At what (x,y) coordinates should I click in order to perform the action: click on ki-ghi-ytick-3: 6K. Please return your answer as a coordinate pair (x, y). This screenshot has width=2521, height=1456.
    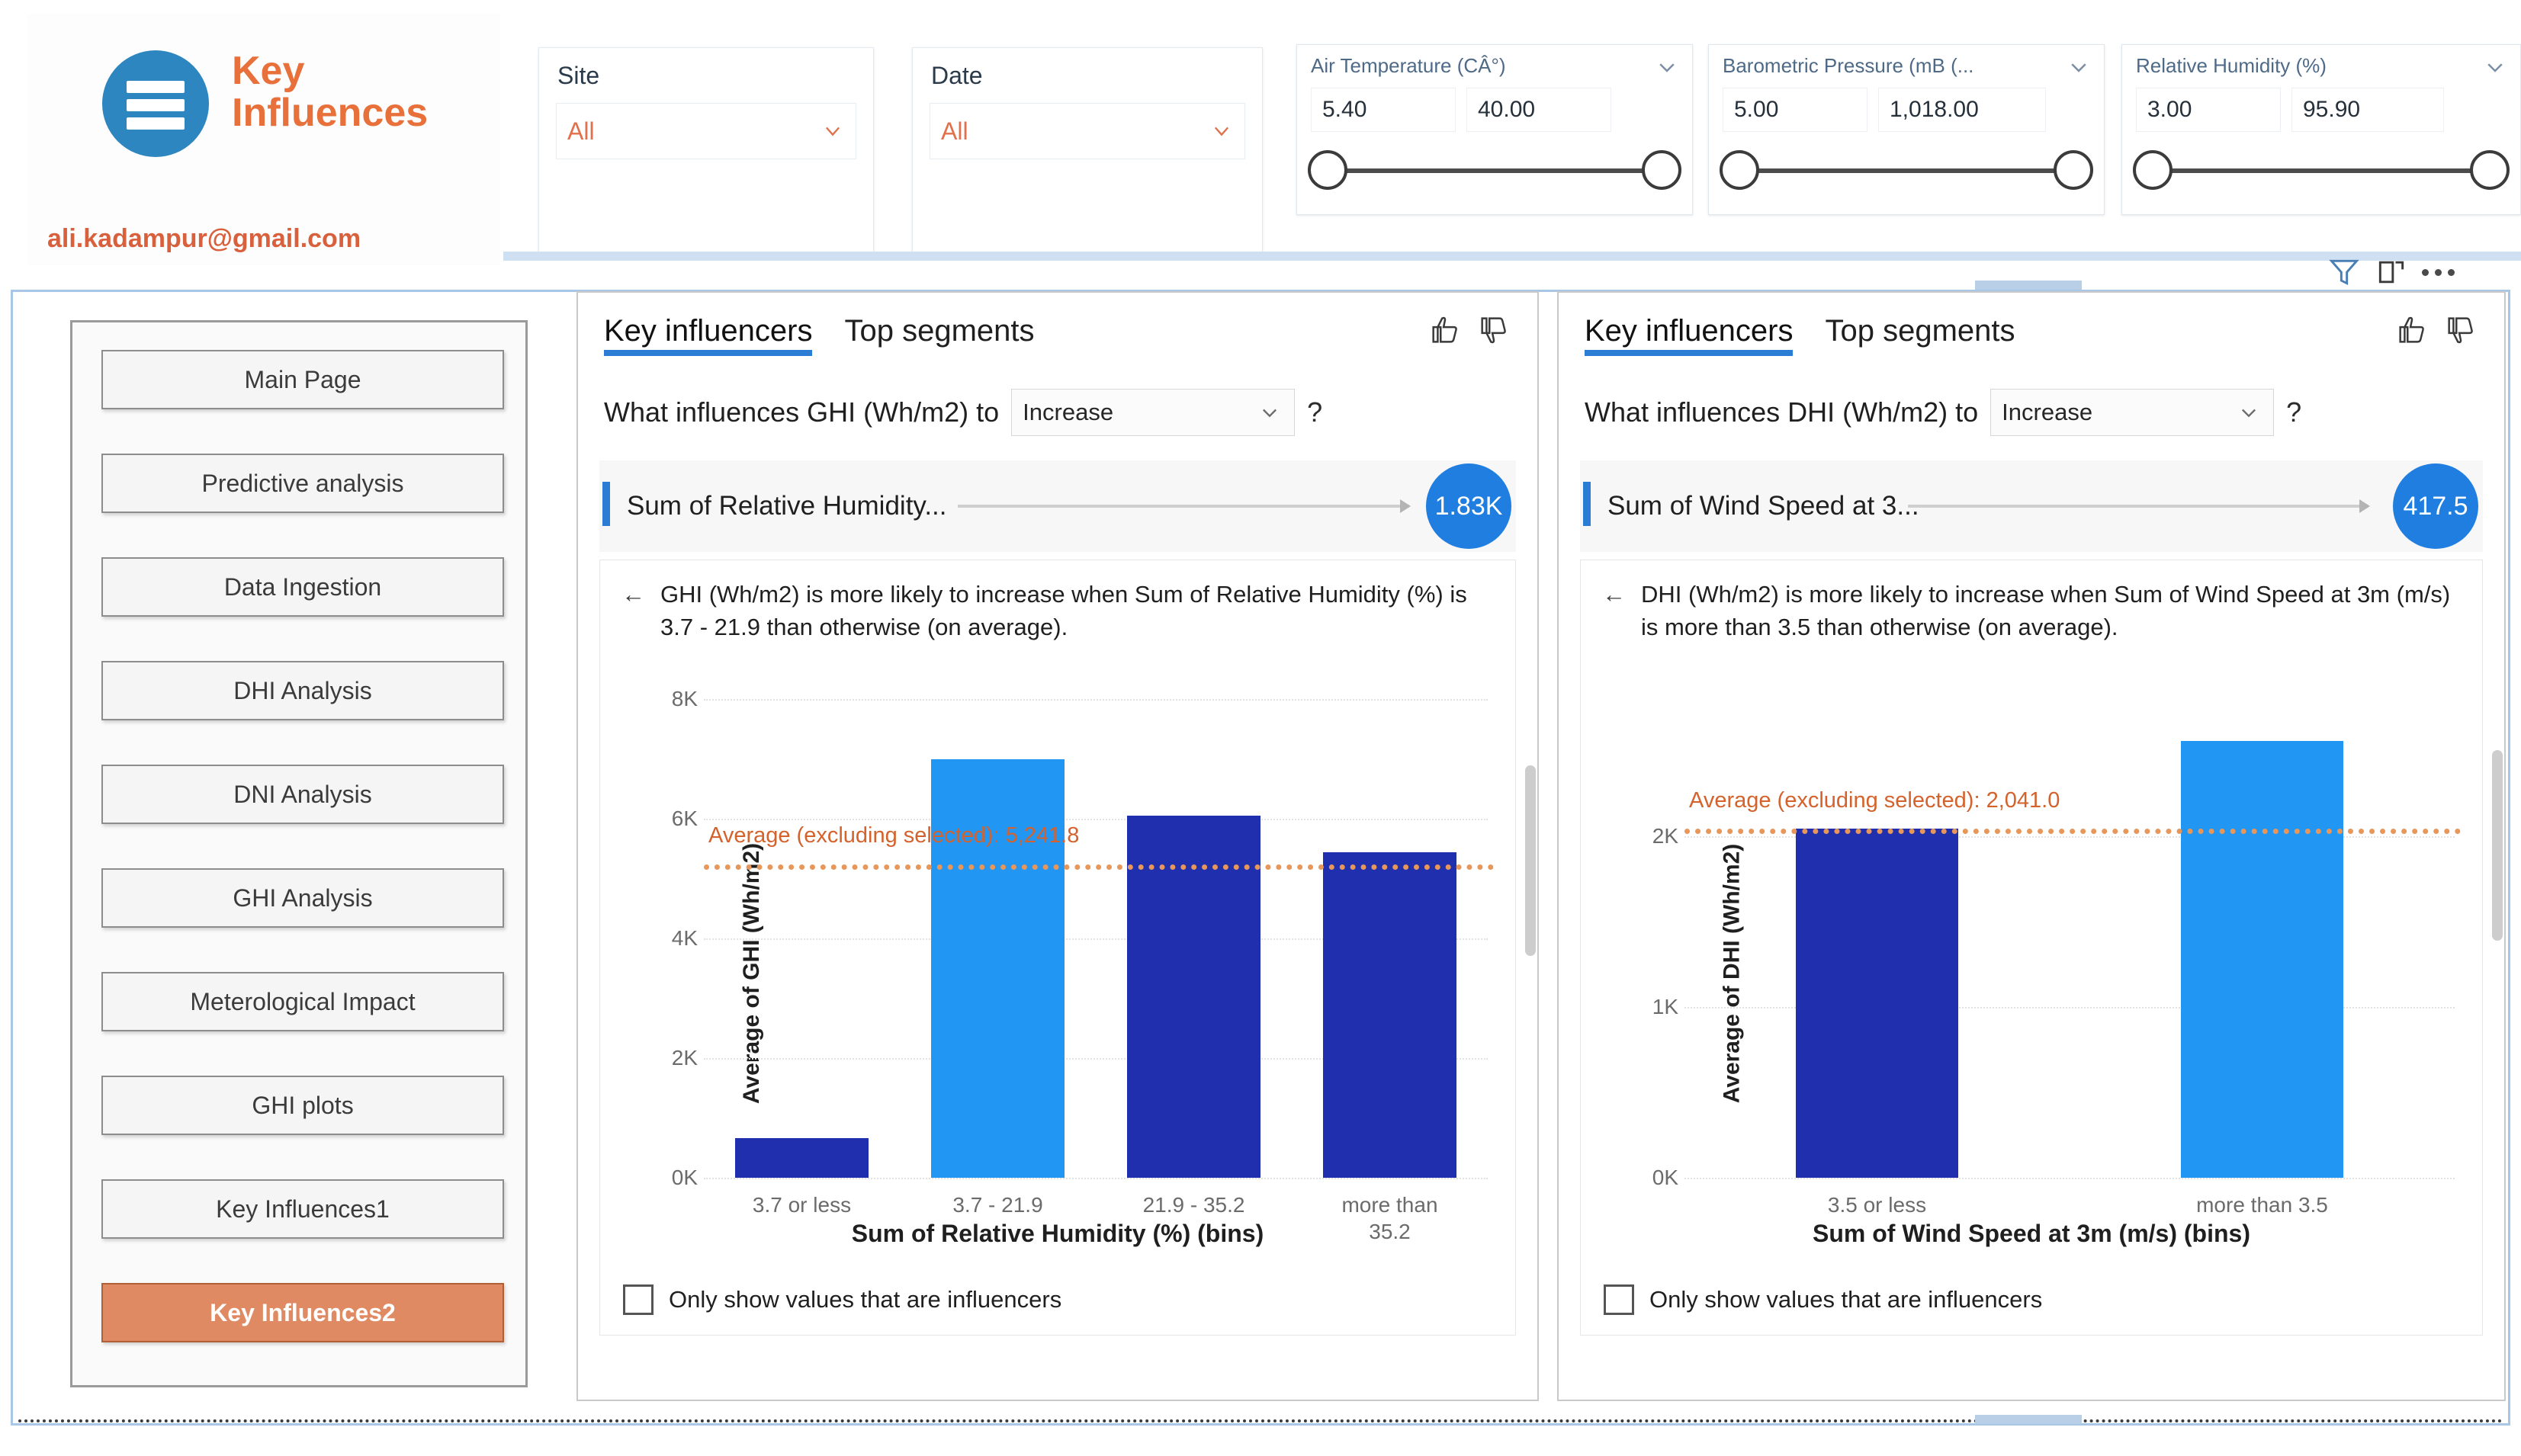
    Looking at the image, I should click on (684, 818).